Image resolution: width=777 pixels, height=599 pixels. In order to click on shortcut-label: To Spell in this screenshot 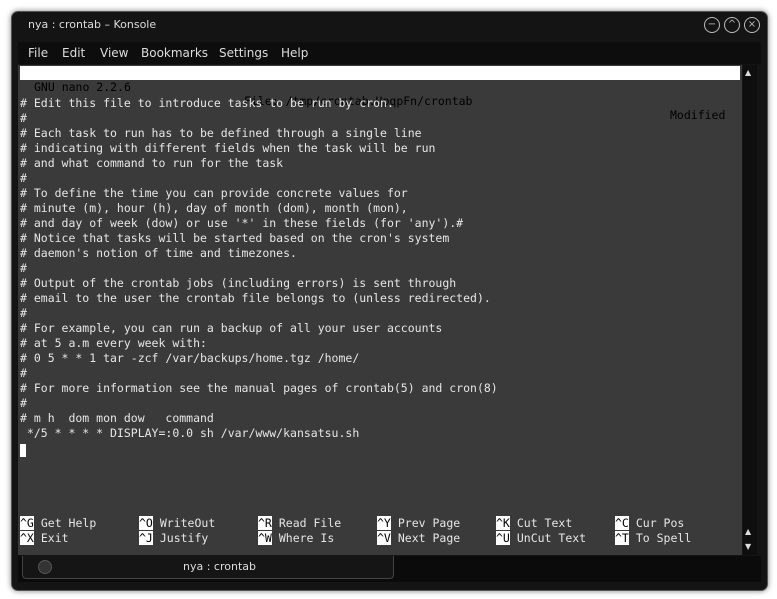, I will do `click(663, 538)`.